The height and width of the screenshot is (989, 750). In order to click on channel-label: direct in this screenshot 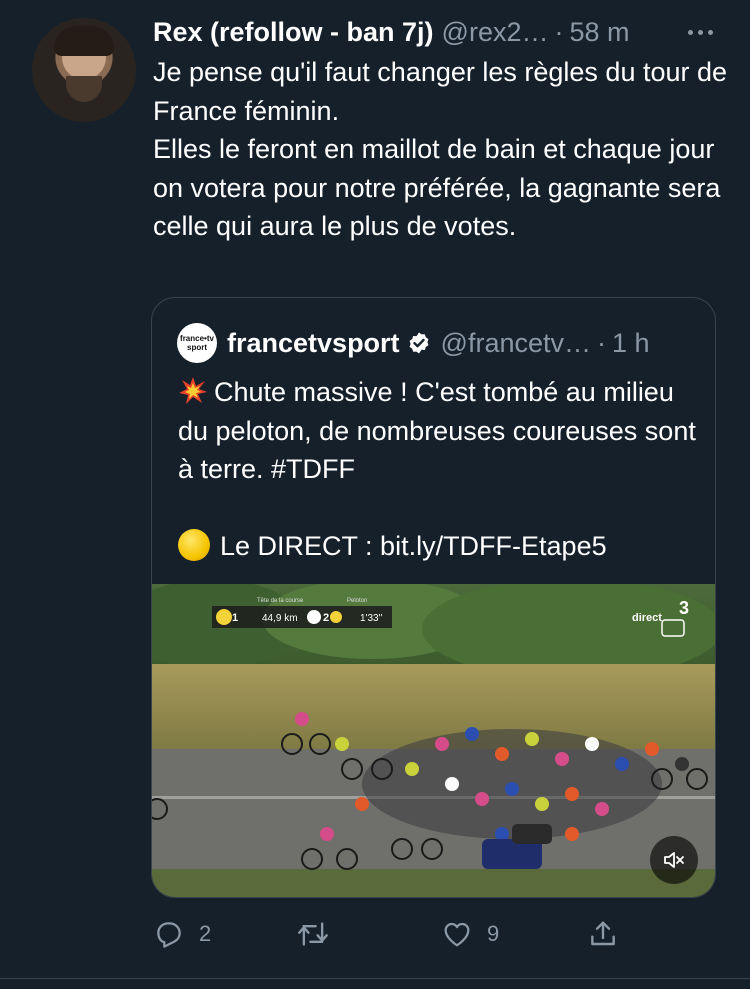, I will do `click(647, 618)`.